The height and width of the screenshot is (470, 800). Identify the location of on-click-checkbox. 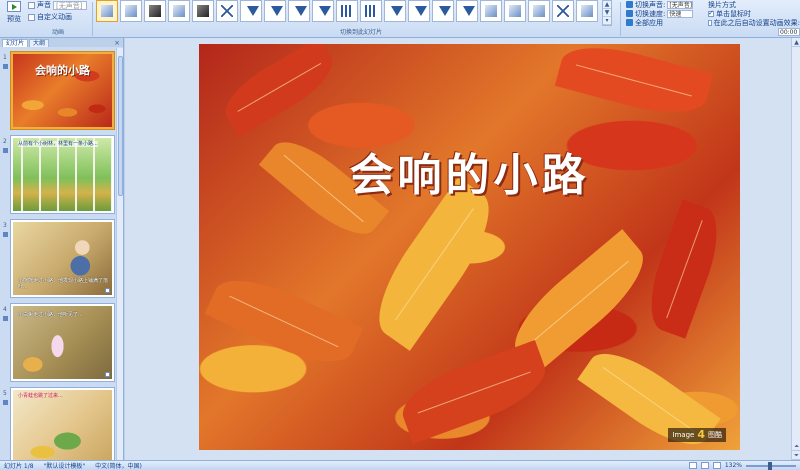
(711, 13).